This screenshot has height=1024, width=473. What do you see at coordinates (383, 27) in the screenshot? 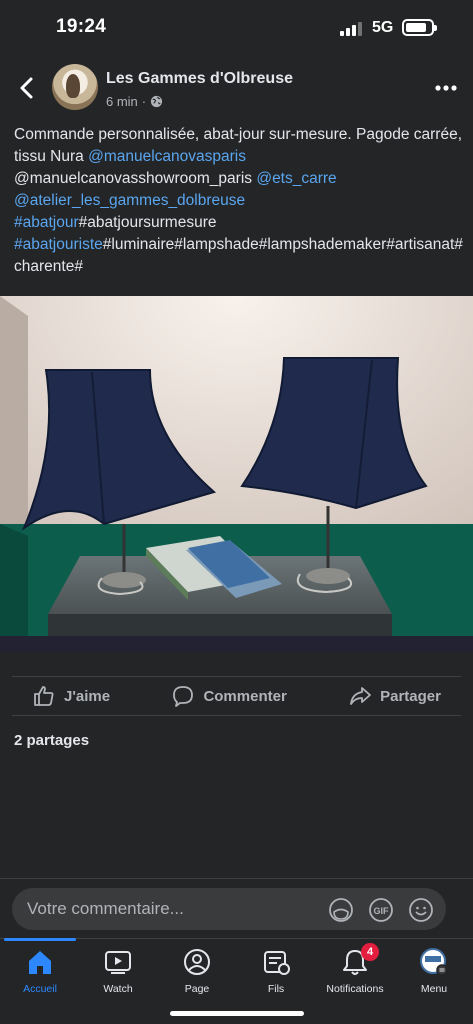
I see `network-label: 5G` at bounding box center [383, 27].